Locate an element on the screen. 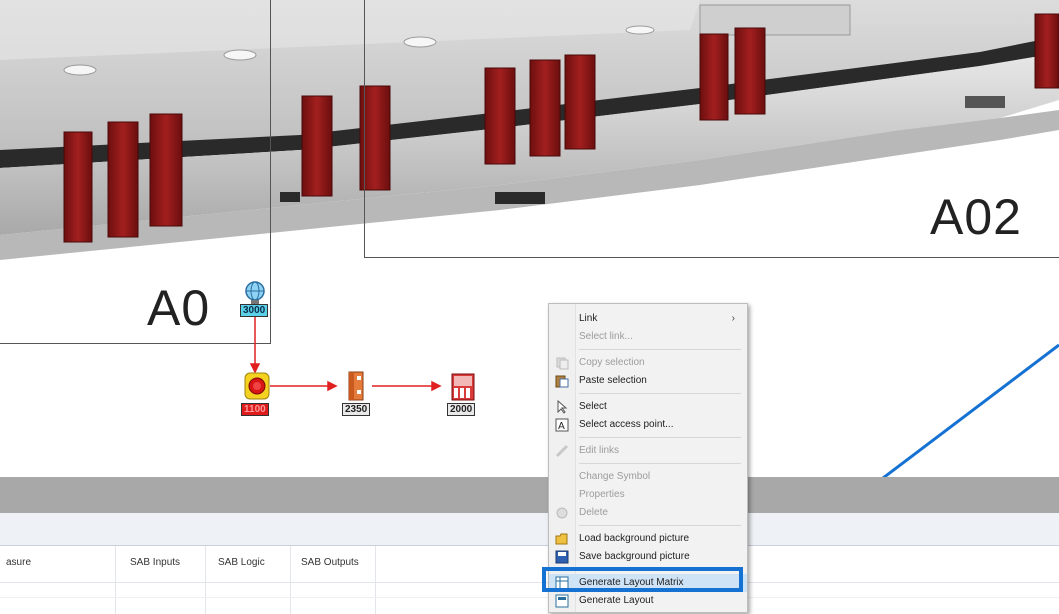  chevron-right-icon: › is located at coordinates (733, 318).